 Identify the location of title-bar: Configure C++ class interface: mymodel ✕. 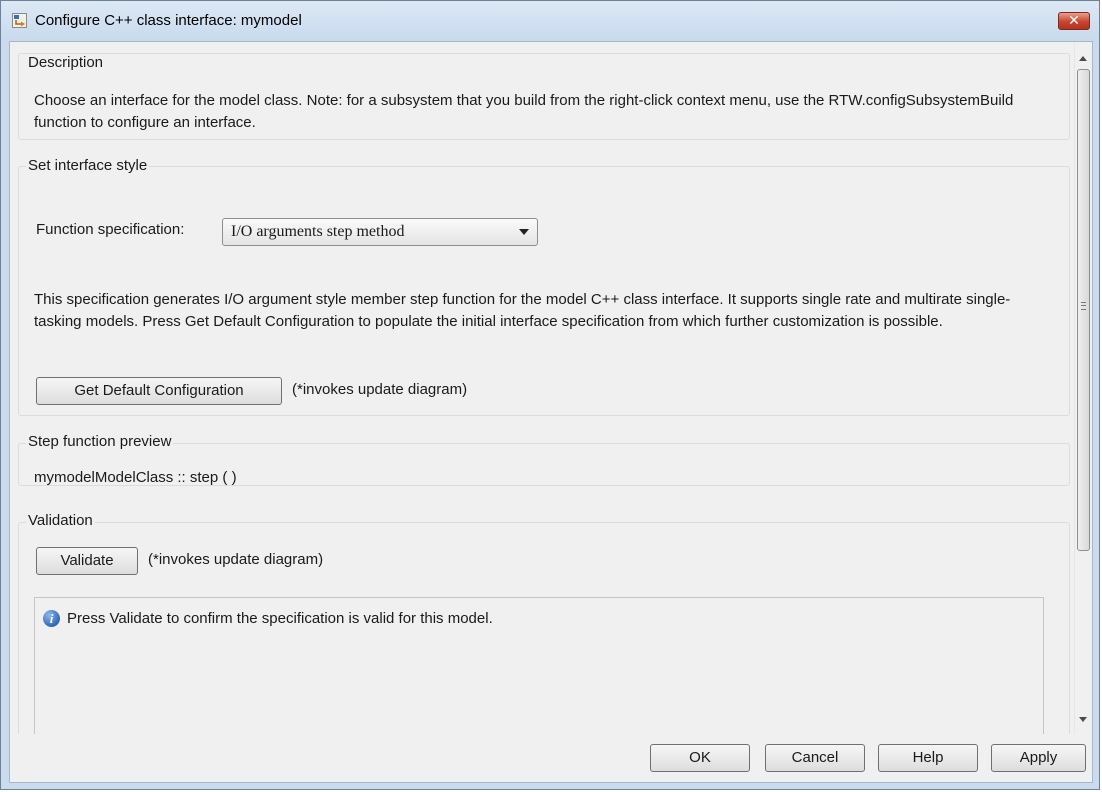
(550, 21).